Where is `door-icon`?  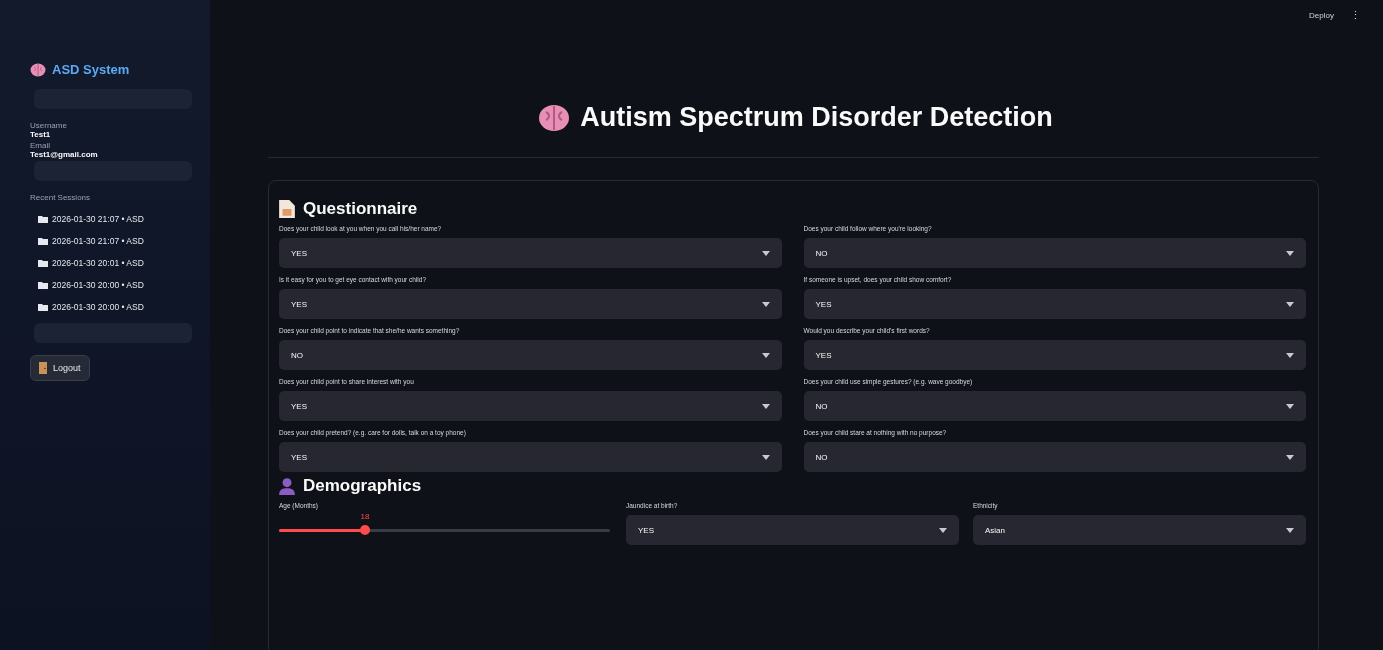
door-icon is located at coordinates (43, 368).